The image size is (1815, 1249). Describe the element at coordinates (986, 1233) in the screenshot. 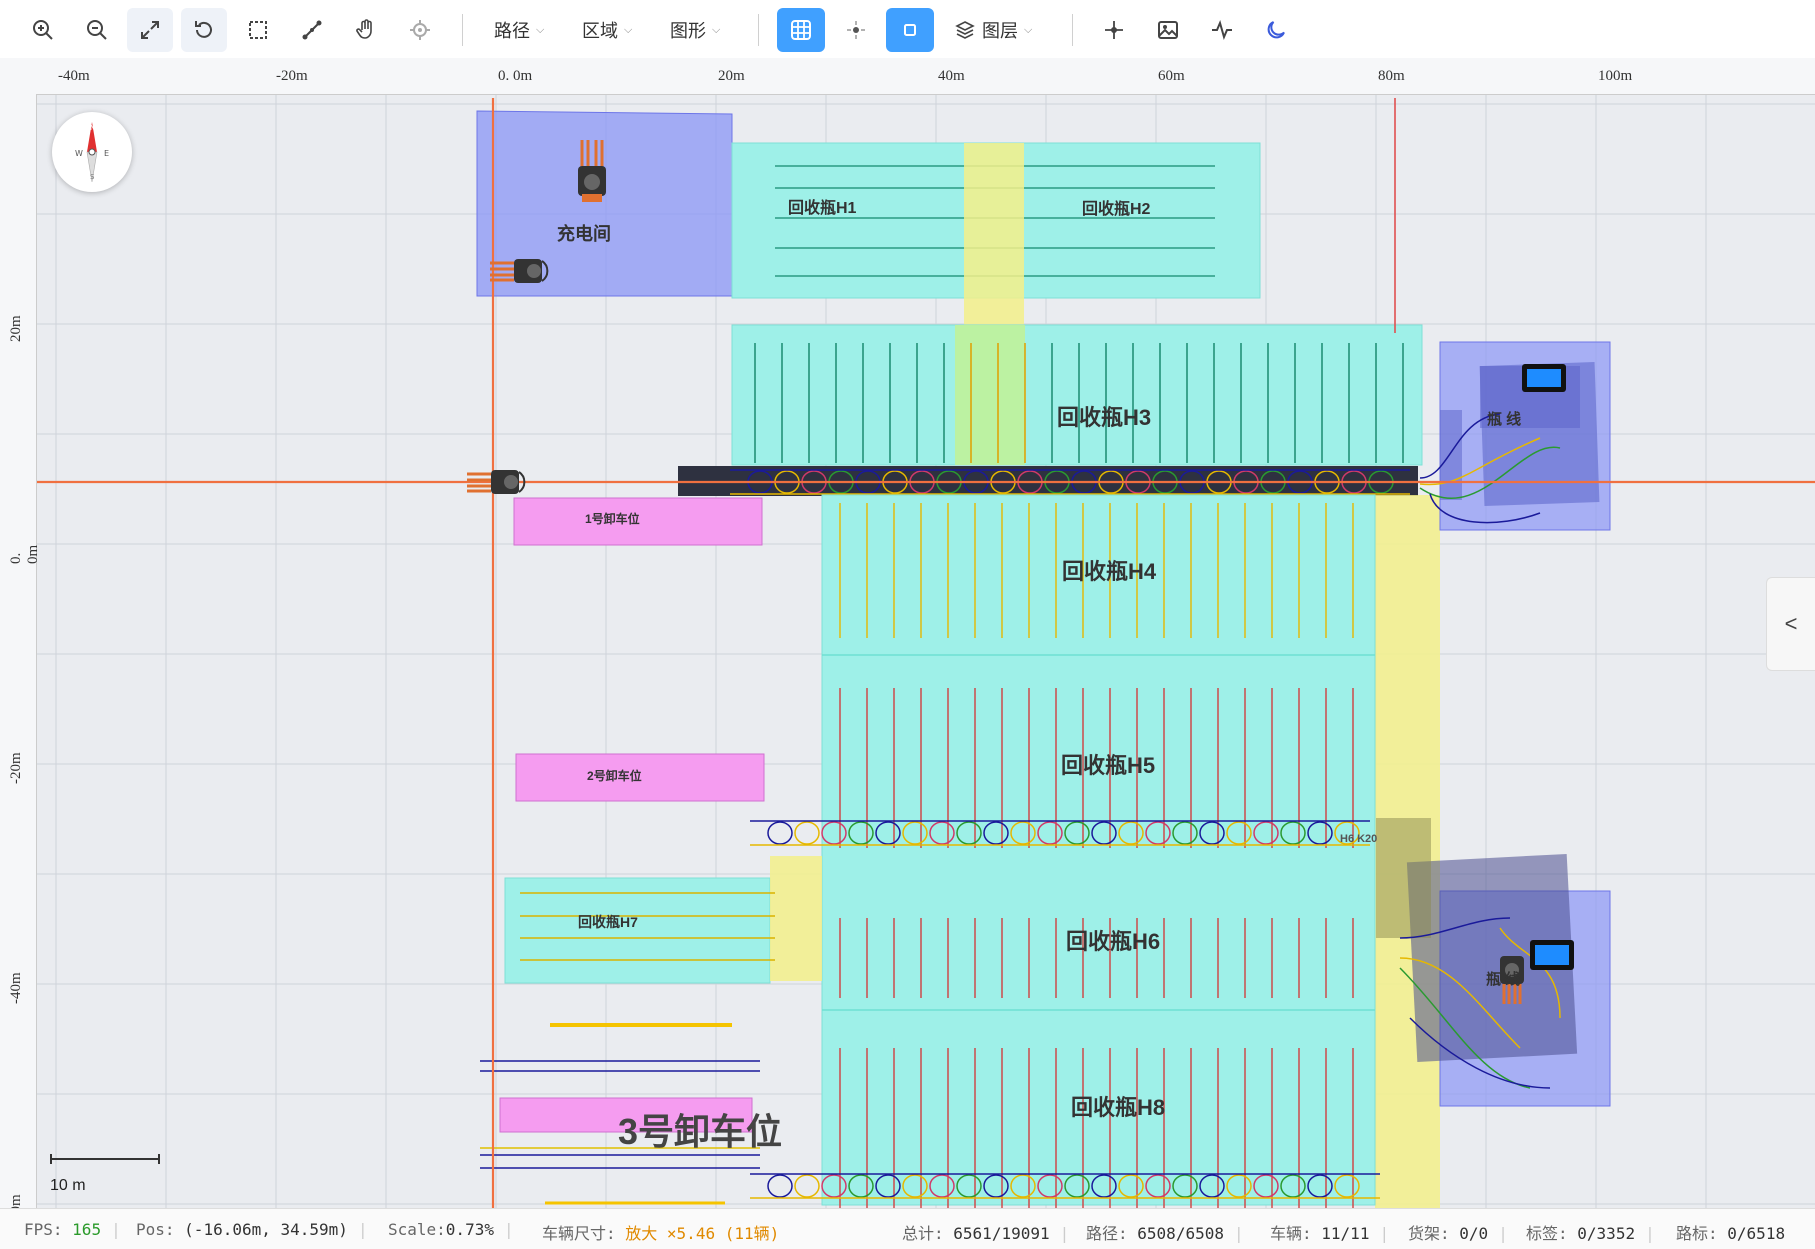

I see `status-total: 总计: 6561/19091 |` at that location.